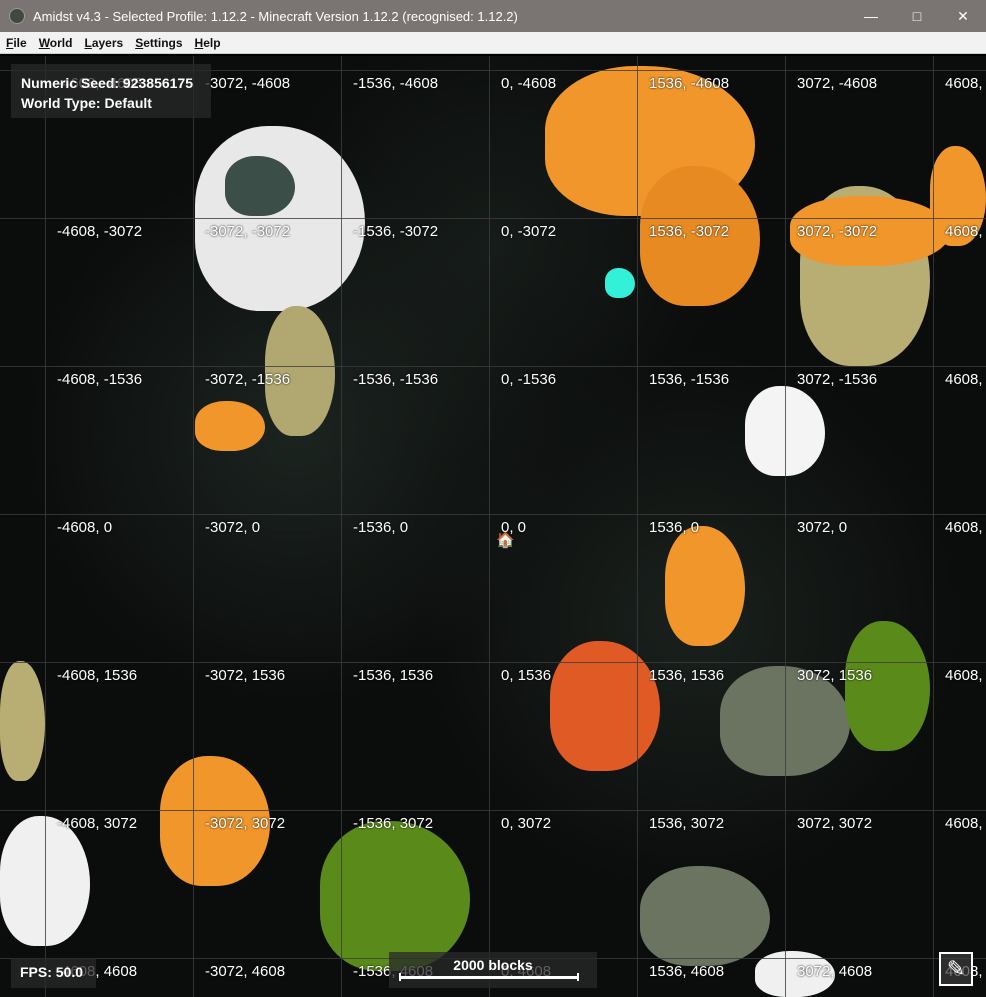  I want to click on grid-coordinate-label: -4608, 3072, so click(97, 823).